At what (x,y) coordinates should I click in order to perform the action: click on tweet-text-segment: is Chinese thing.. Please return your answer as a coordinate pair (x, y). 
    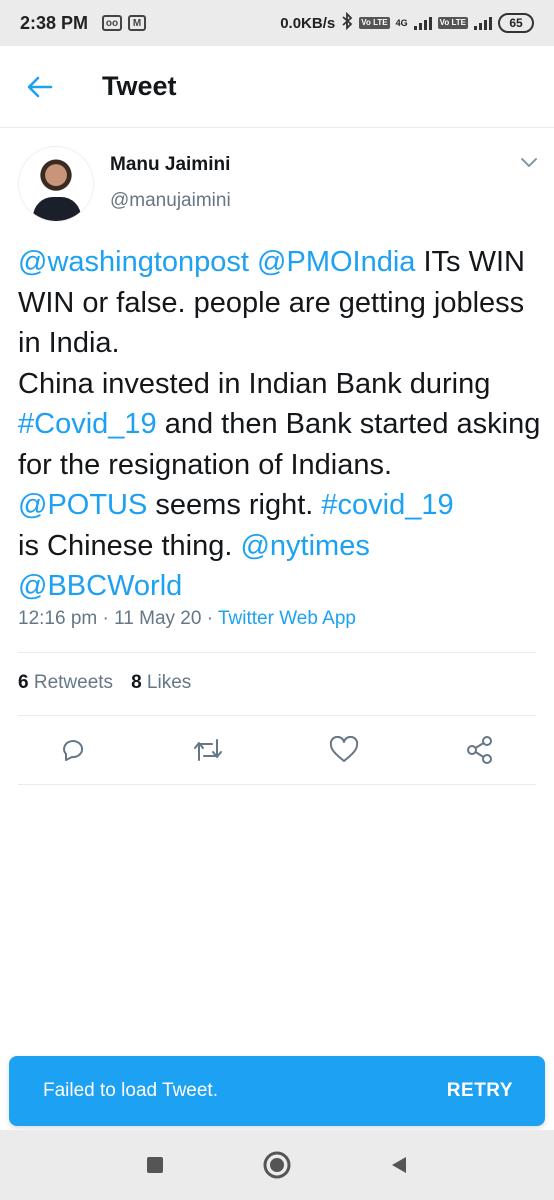
    Looking at the image, I should click on (125, 545).